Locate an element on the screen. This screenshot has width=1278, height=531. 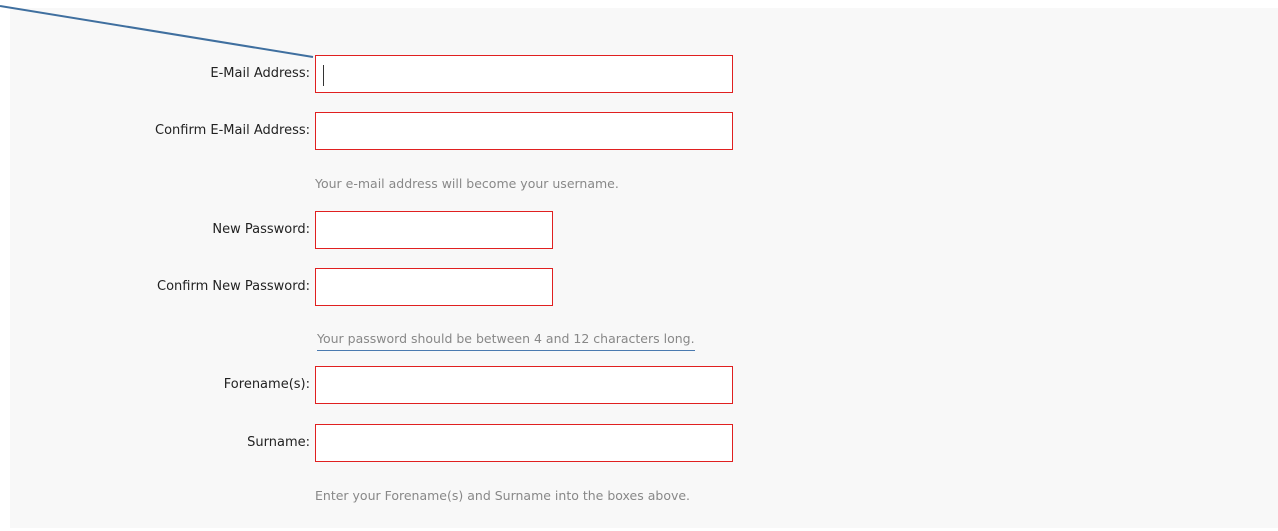
confirm-email-label: Confirm E-Mail Address: is located at coordinates (232, 130).